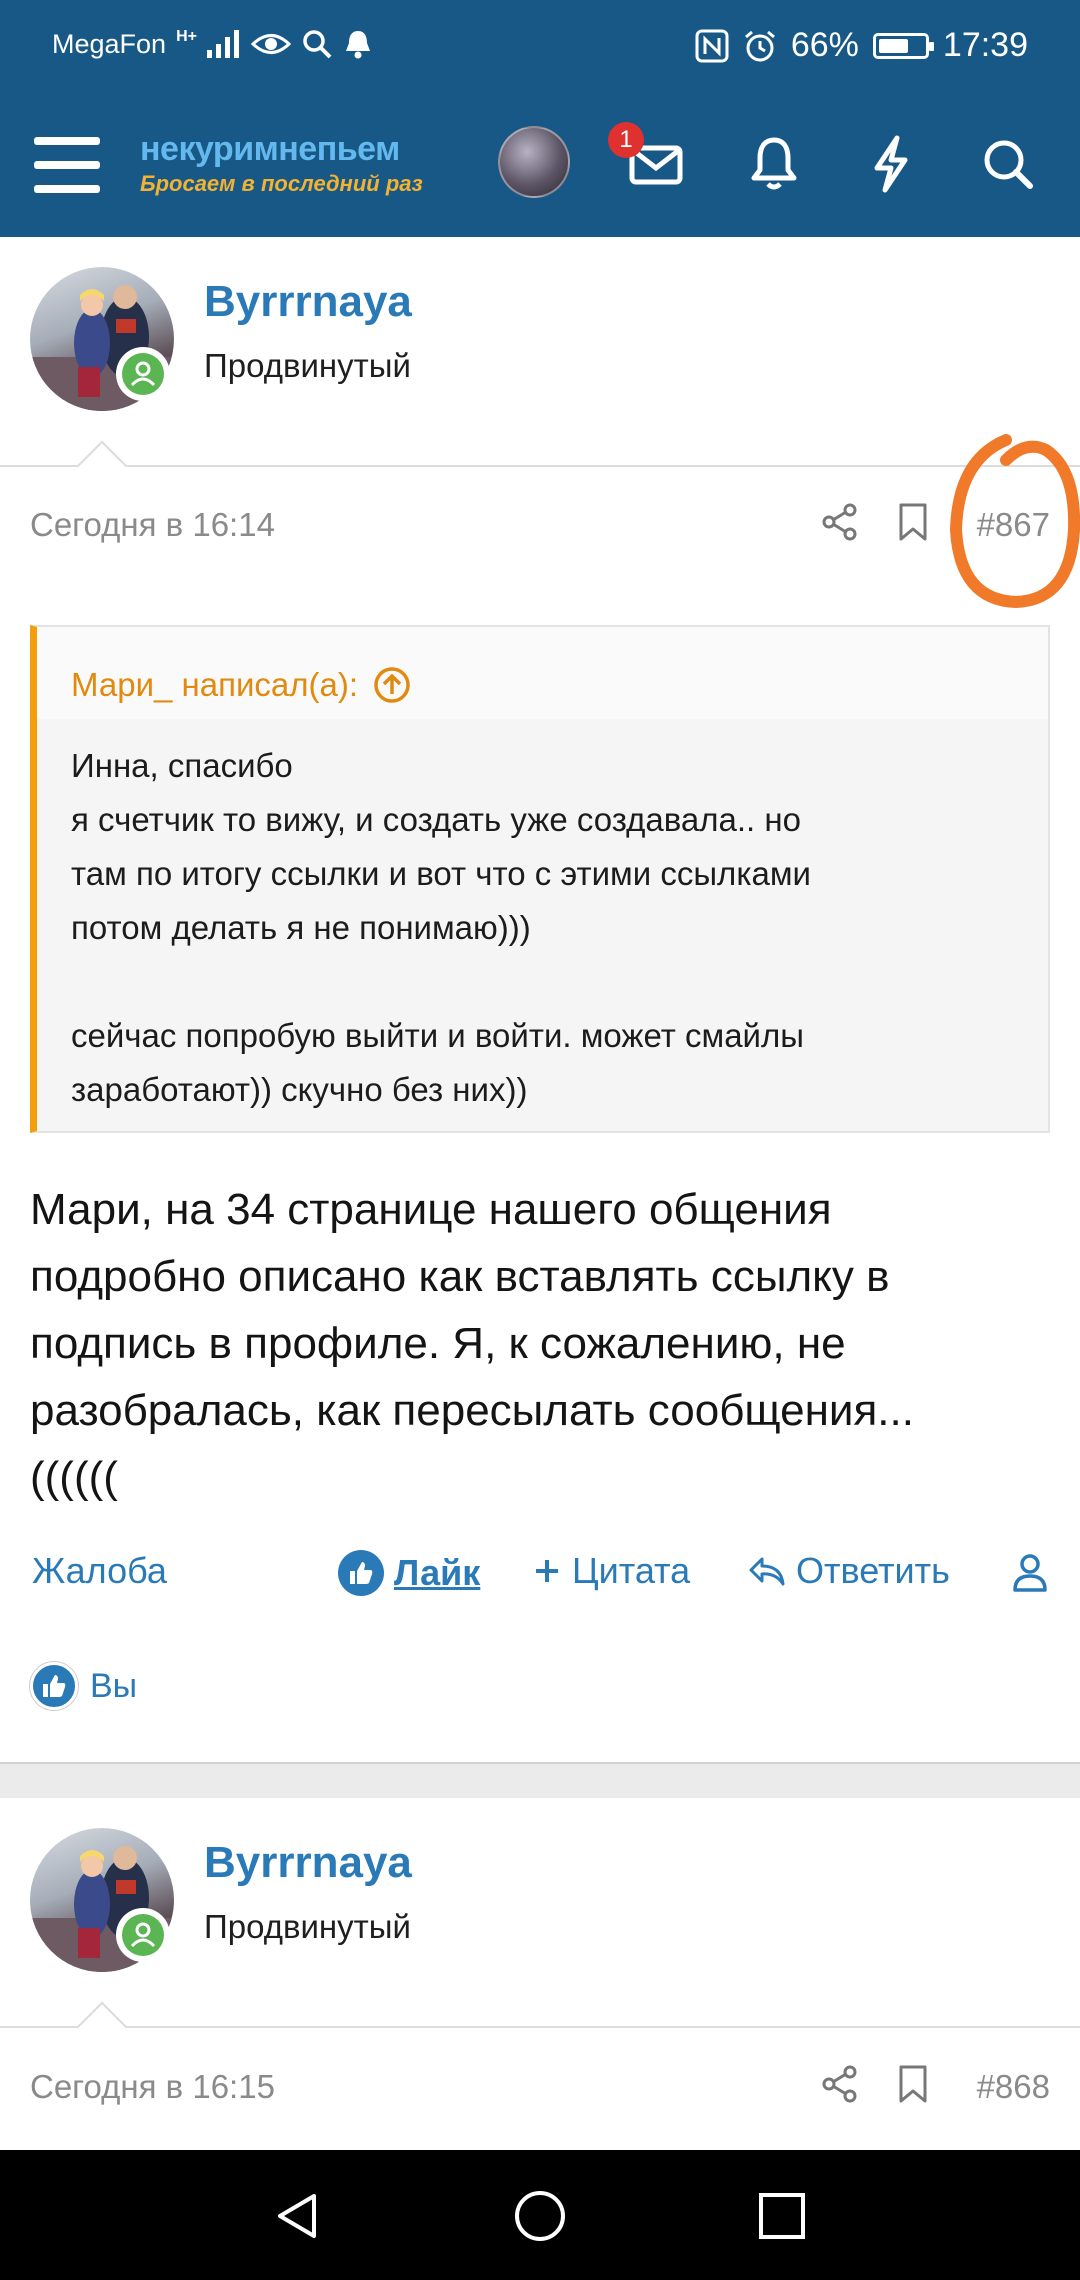 The width and height of the screenshot is (1080, 2280). What do you see at coordinates (460, 1276) in the screenshot?
I see `post-line: подробно описано как вставлять ссылку в` at bounding box center [460, 1276].